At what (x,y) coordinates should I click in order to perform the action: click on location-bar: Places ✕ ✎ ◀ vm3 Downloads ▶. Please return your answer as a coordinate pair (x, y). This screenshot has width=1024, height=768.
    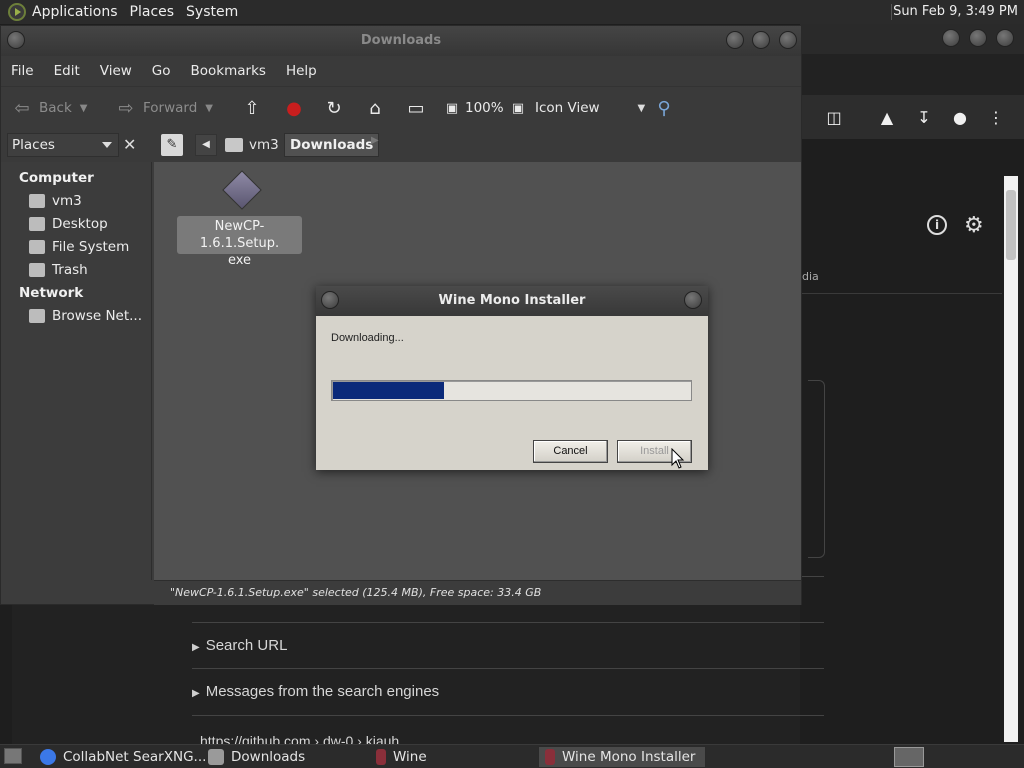
    Looking at the image, I should click on (401, 145).